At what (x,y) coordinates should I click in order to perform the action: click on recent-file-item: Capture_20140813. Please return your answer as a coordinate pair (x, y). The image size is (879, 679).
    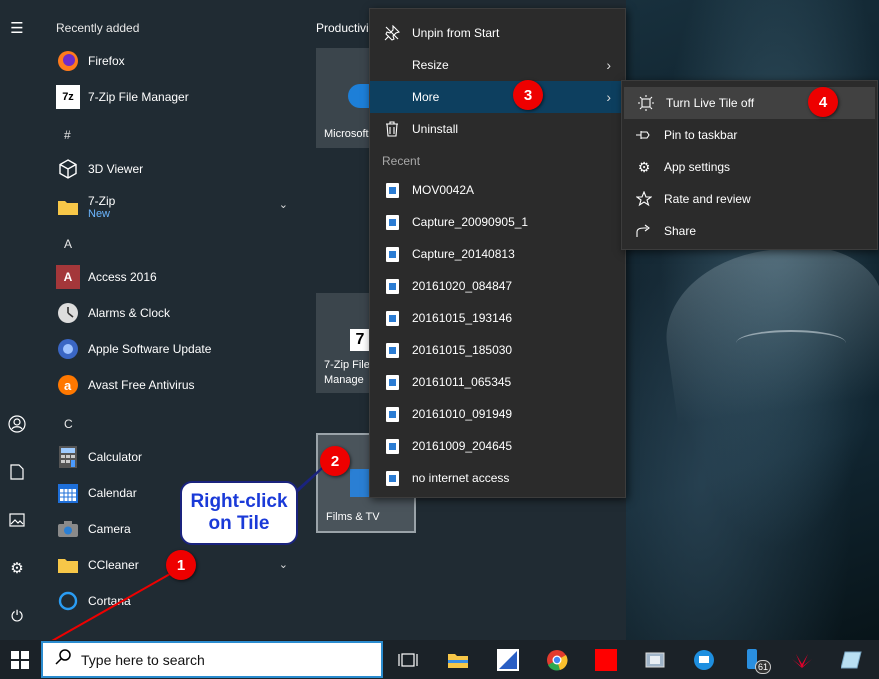
    Looking at the image, I should click on (497, 254).